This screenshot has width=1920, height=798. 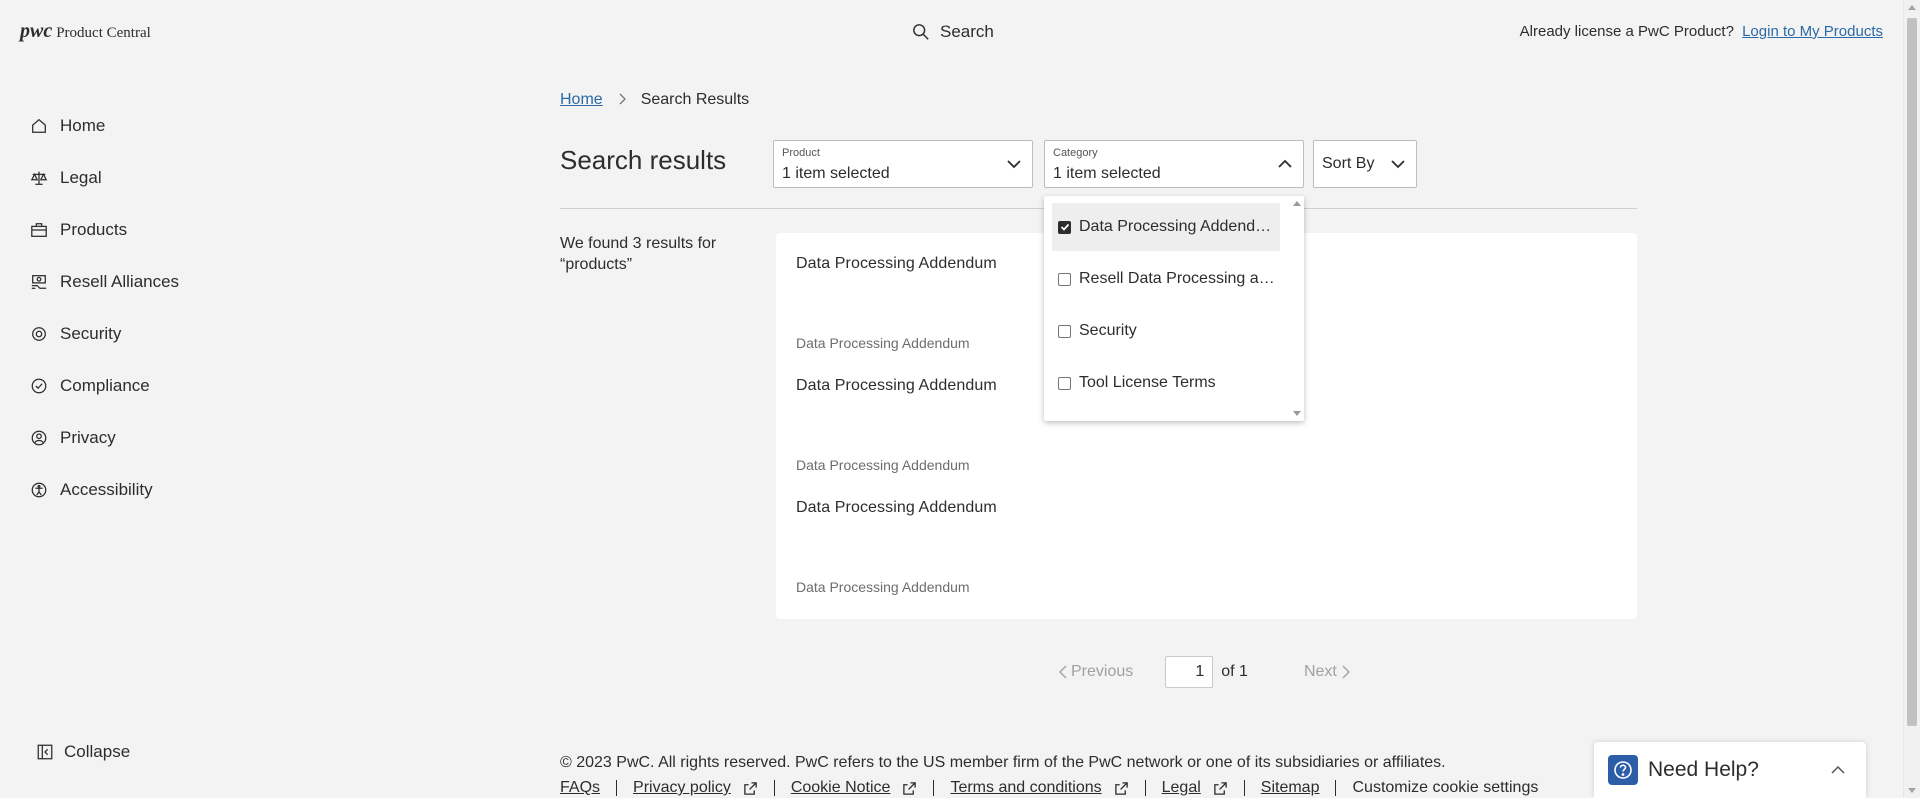 I want to click on chevron-up-icon, so click(x=1285, y=163).